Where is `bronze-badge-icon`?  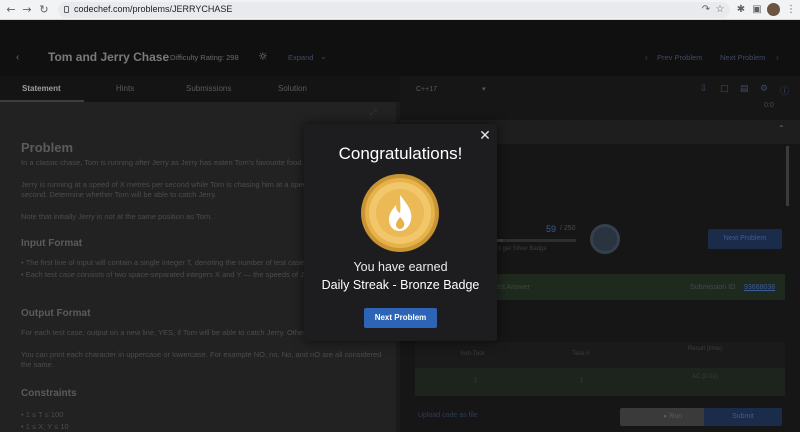
bronze-badge-icon is located at coordinates (400, 213).